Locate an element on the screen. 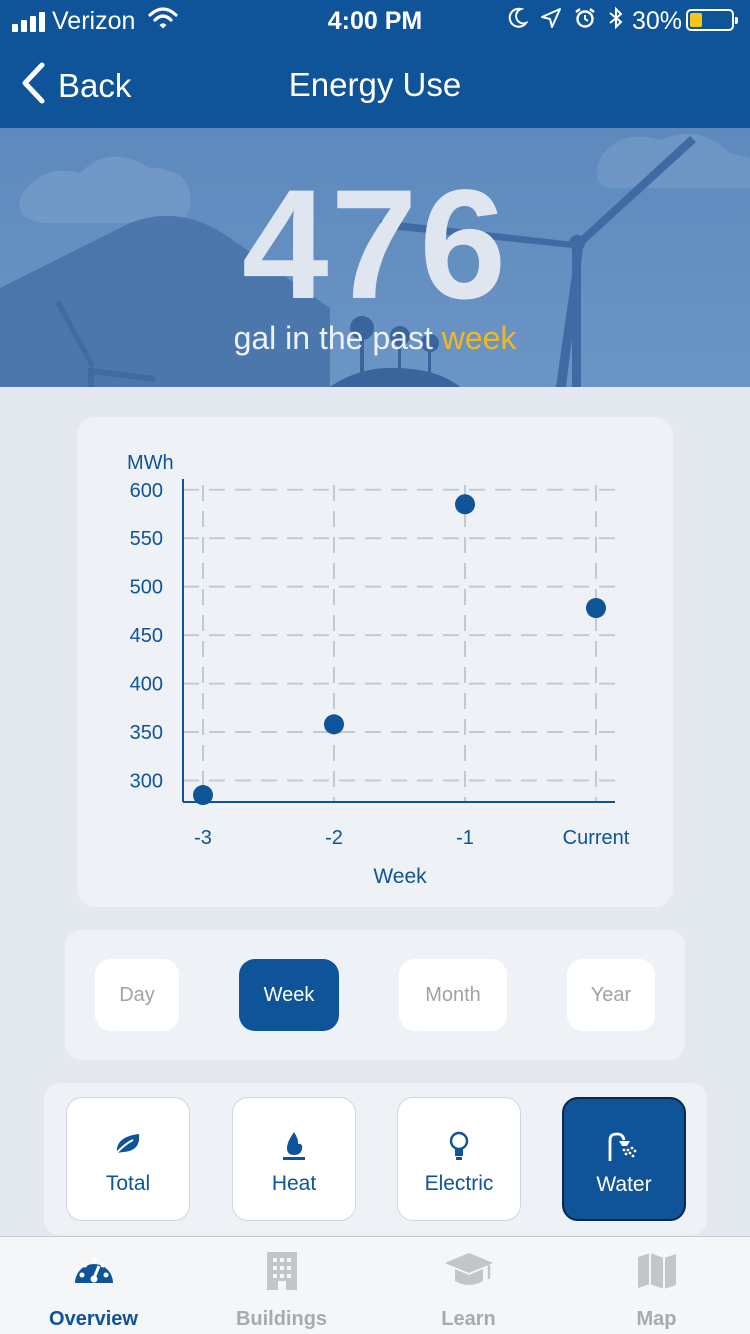 The width and height of the screenshot is (750, 1334). x-tick-label: Current is located at coordinates (596, 838).